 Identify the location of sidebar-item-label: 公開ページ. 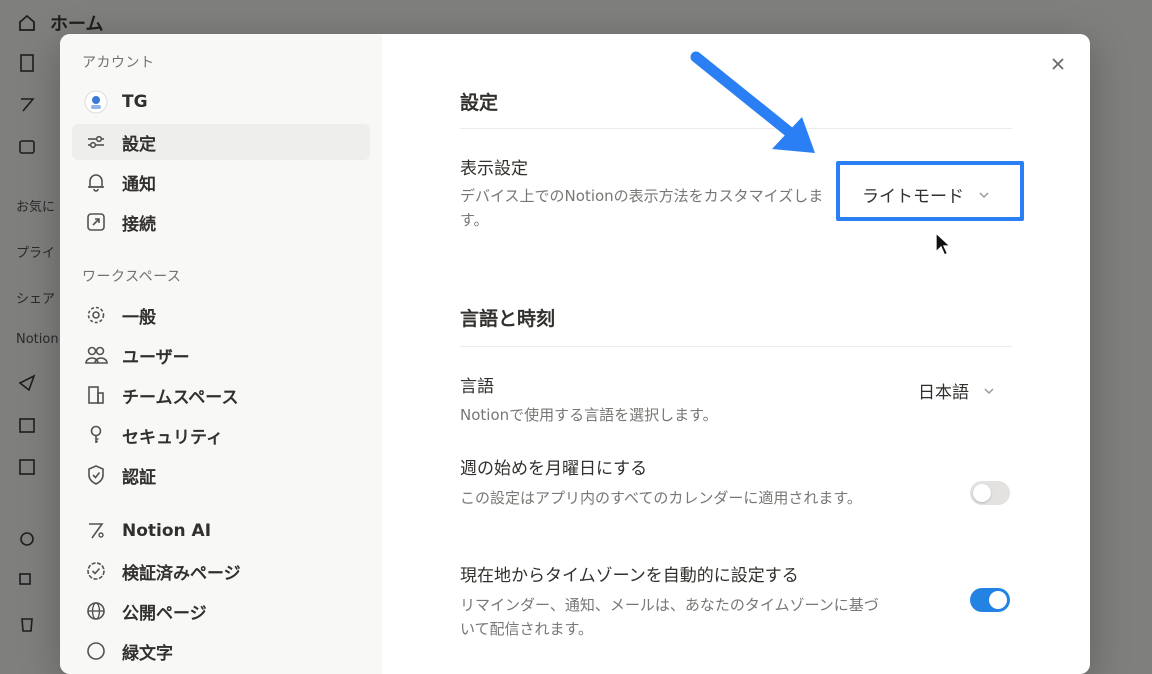
(164, 613).